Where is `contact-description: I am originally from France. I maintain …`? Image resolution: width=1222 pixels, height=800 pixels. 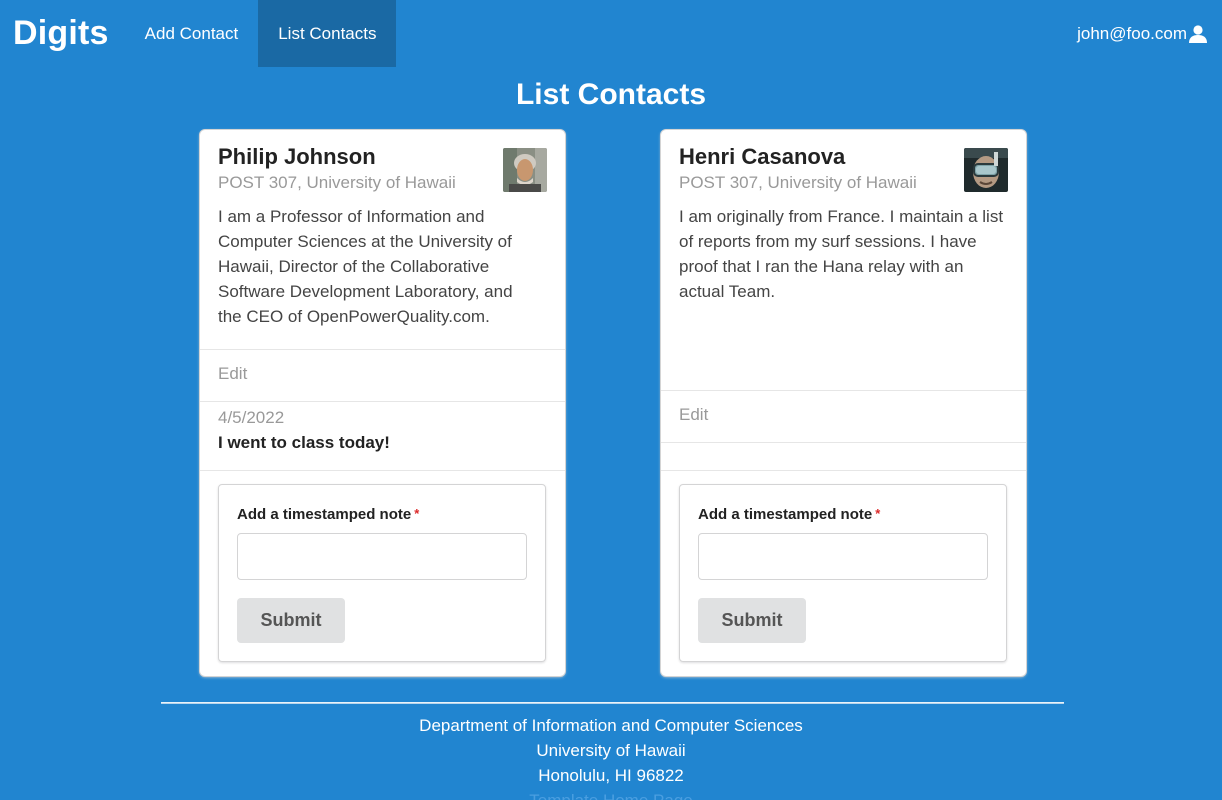 contact-description: I am originally from France. I maintain … is located at coordinates (841, 254).